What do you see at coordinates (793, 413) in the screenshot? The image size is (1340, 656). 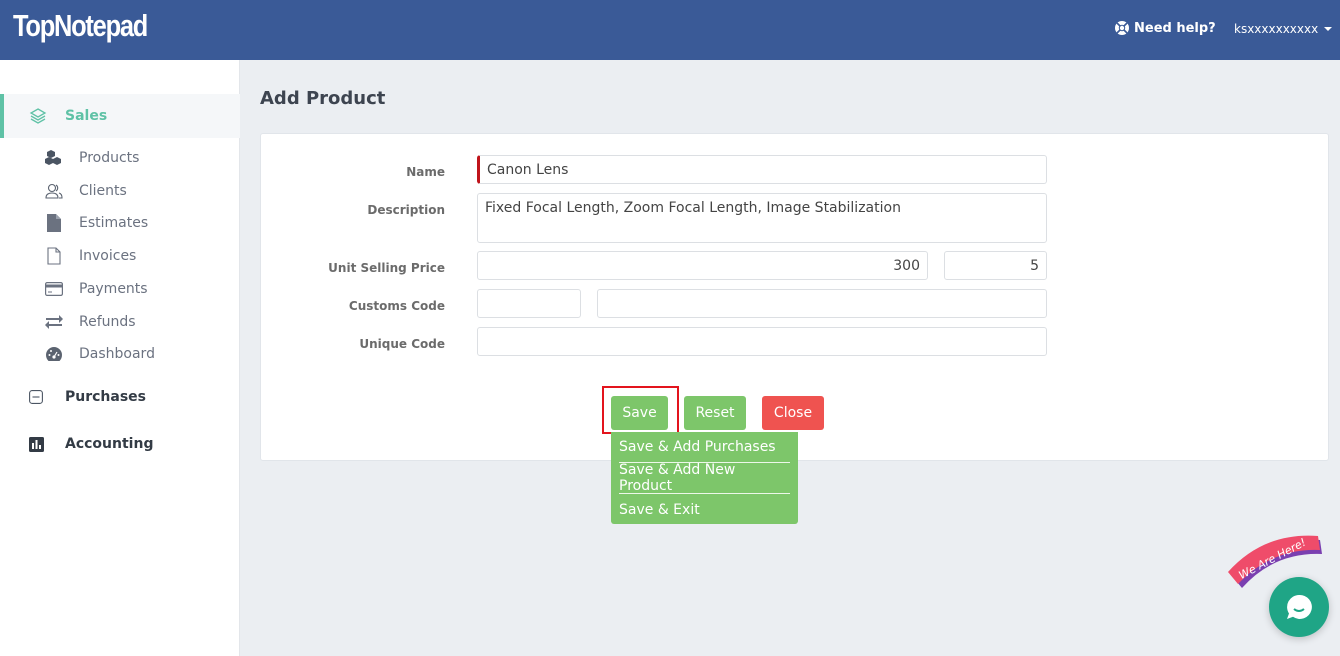 I see `close-button: Close` at bounding box center [793, 413].